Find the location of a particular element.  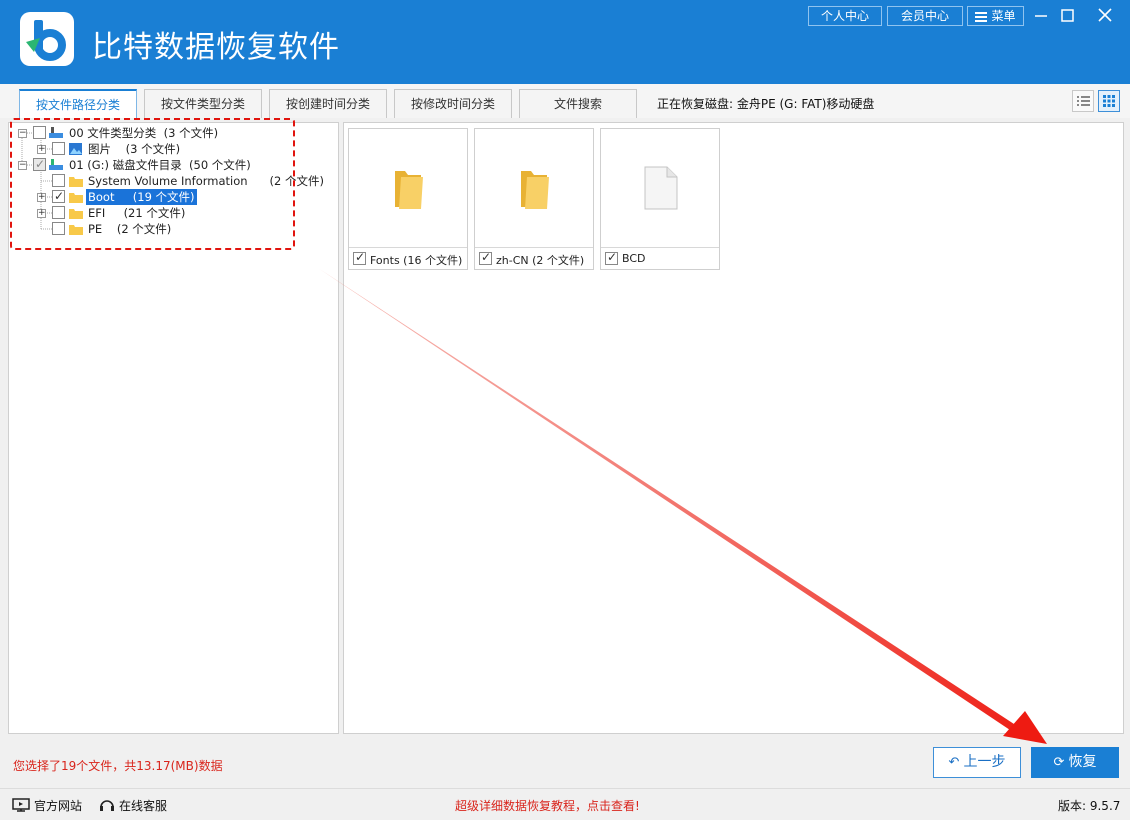

tab-by-type: 按文件类型分类 is located at coordinates (203, 103).